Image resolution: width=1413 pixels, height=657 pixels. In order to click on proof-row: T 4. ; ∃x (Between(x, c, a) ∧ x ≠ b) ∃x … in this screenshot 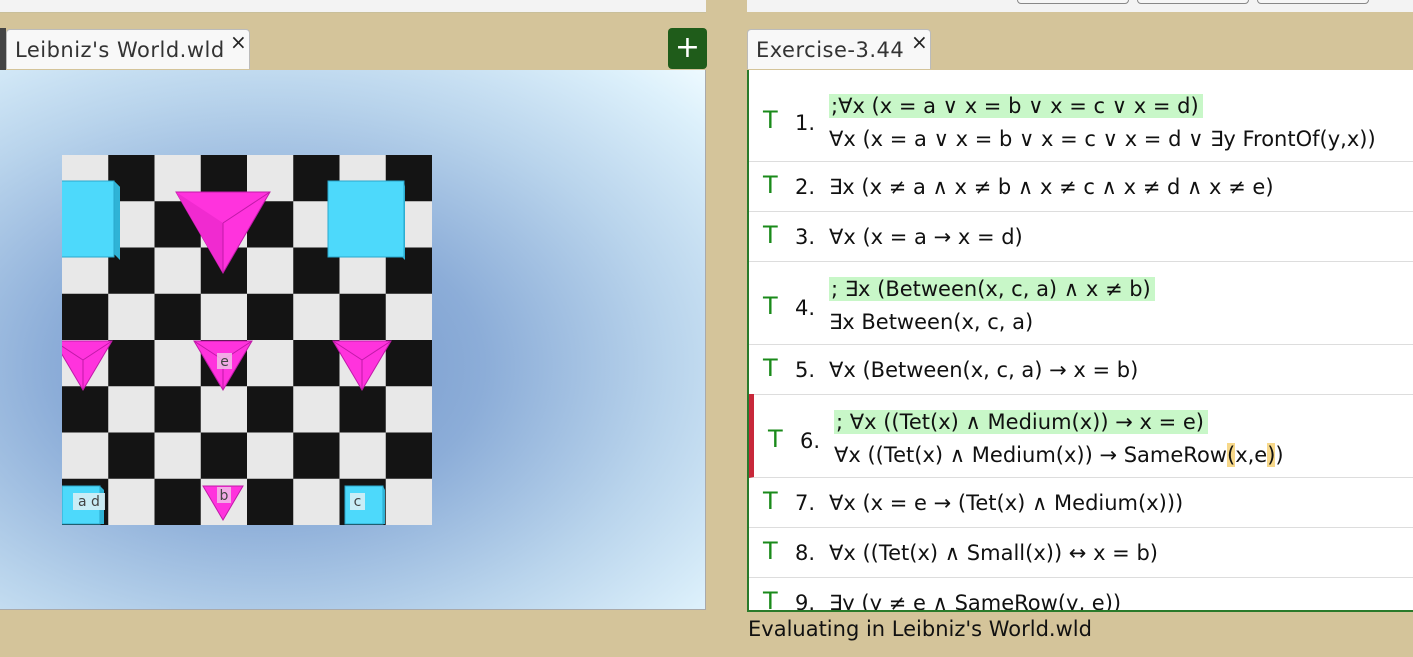, I will do `click(1081, 303)`.